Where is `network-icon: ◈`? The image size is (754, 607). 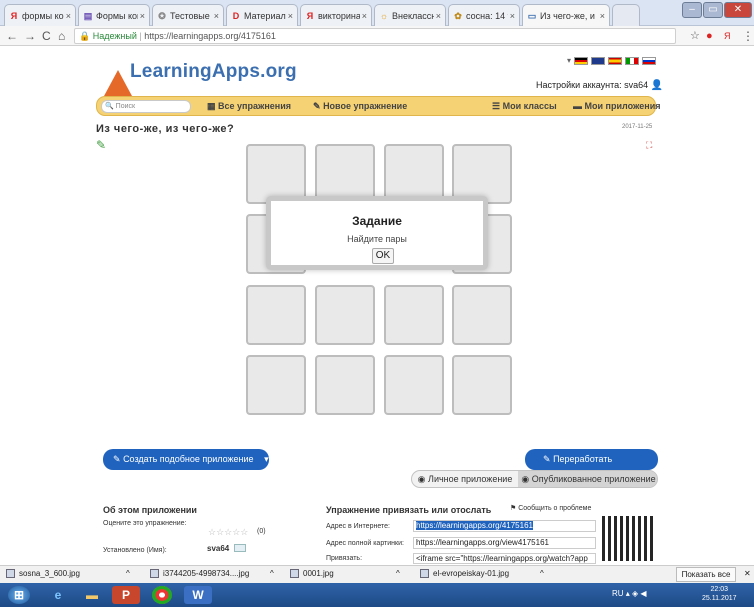 network-icon: ◈ is located at coordinates (635, 593).